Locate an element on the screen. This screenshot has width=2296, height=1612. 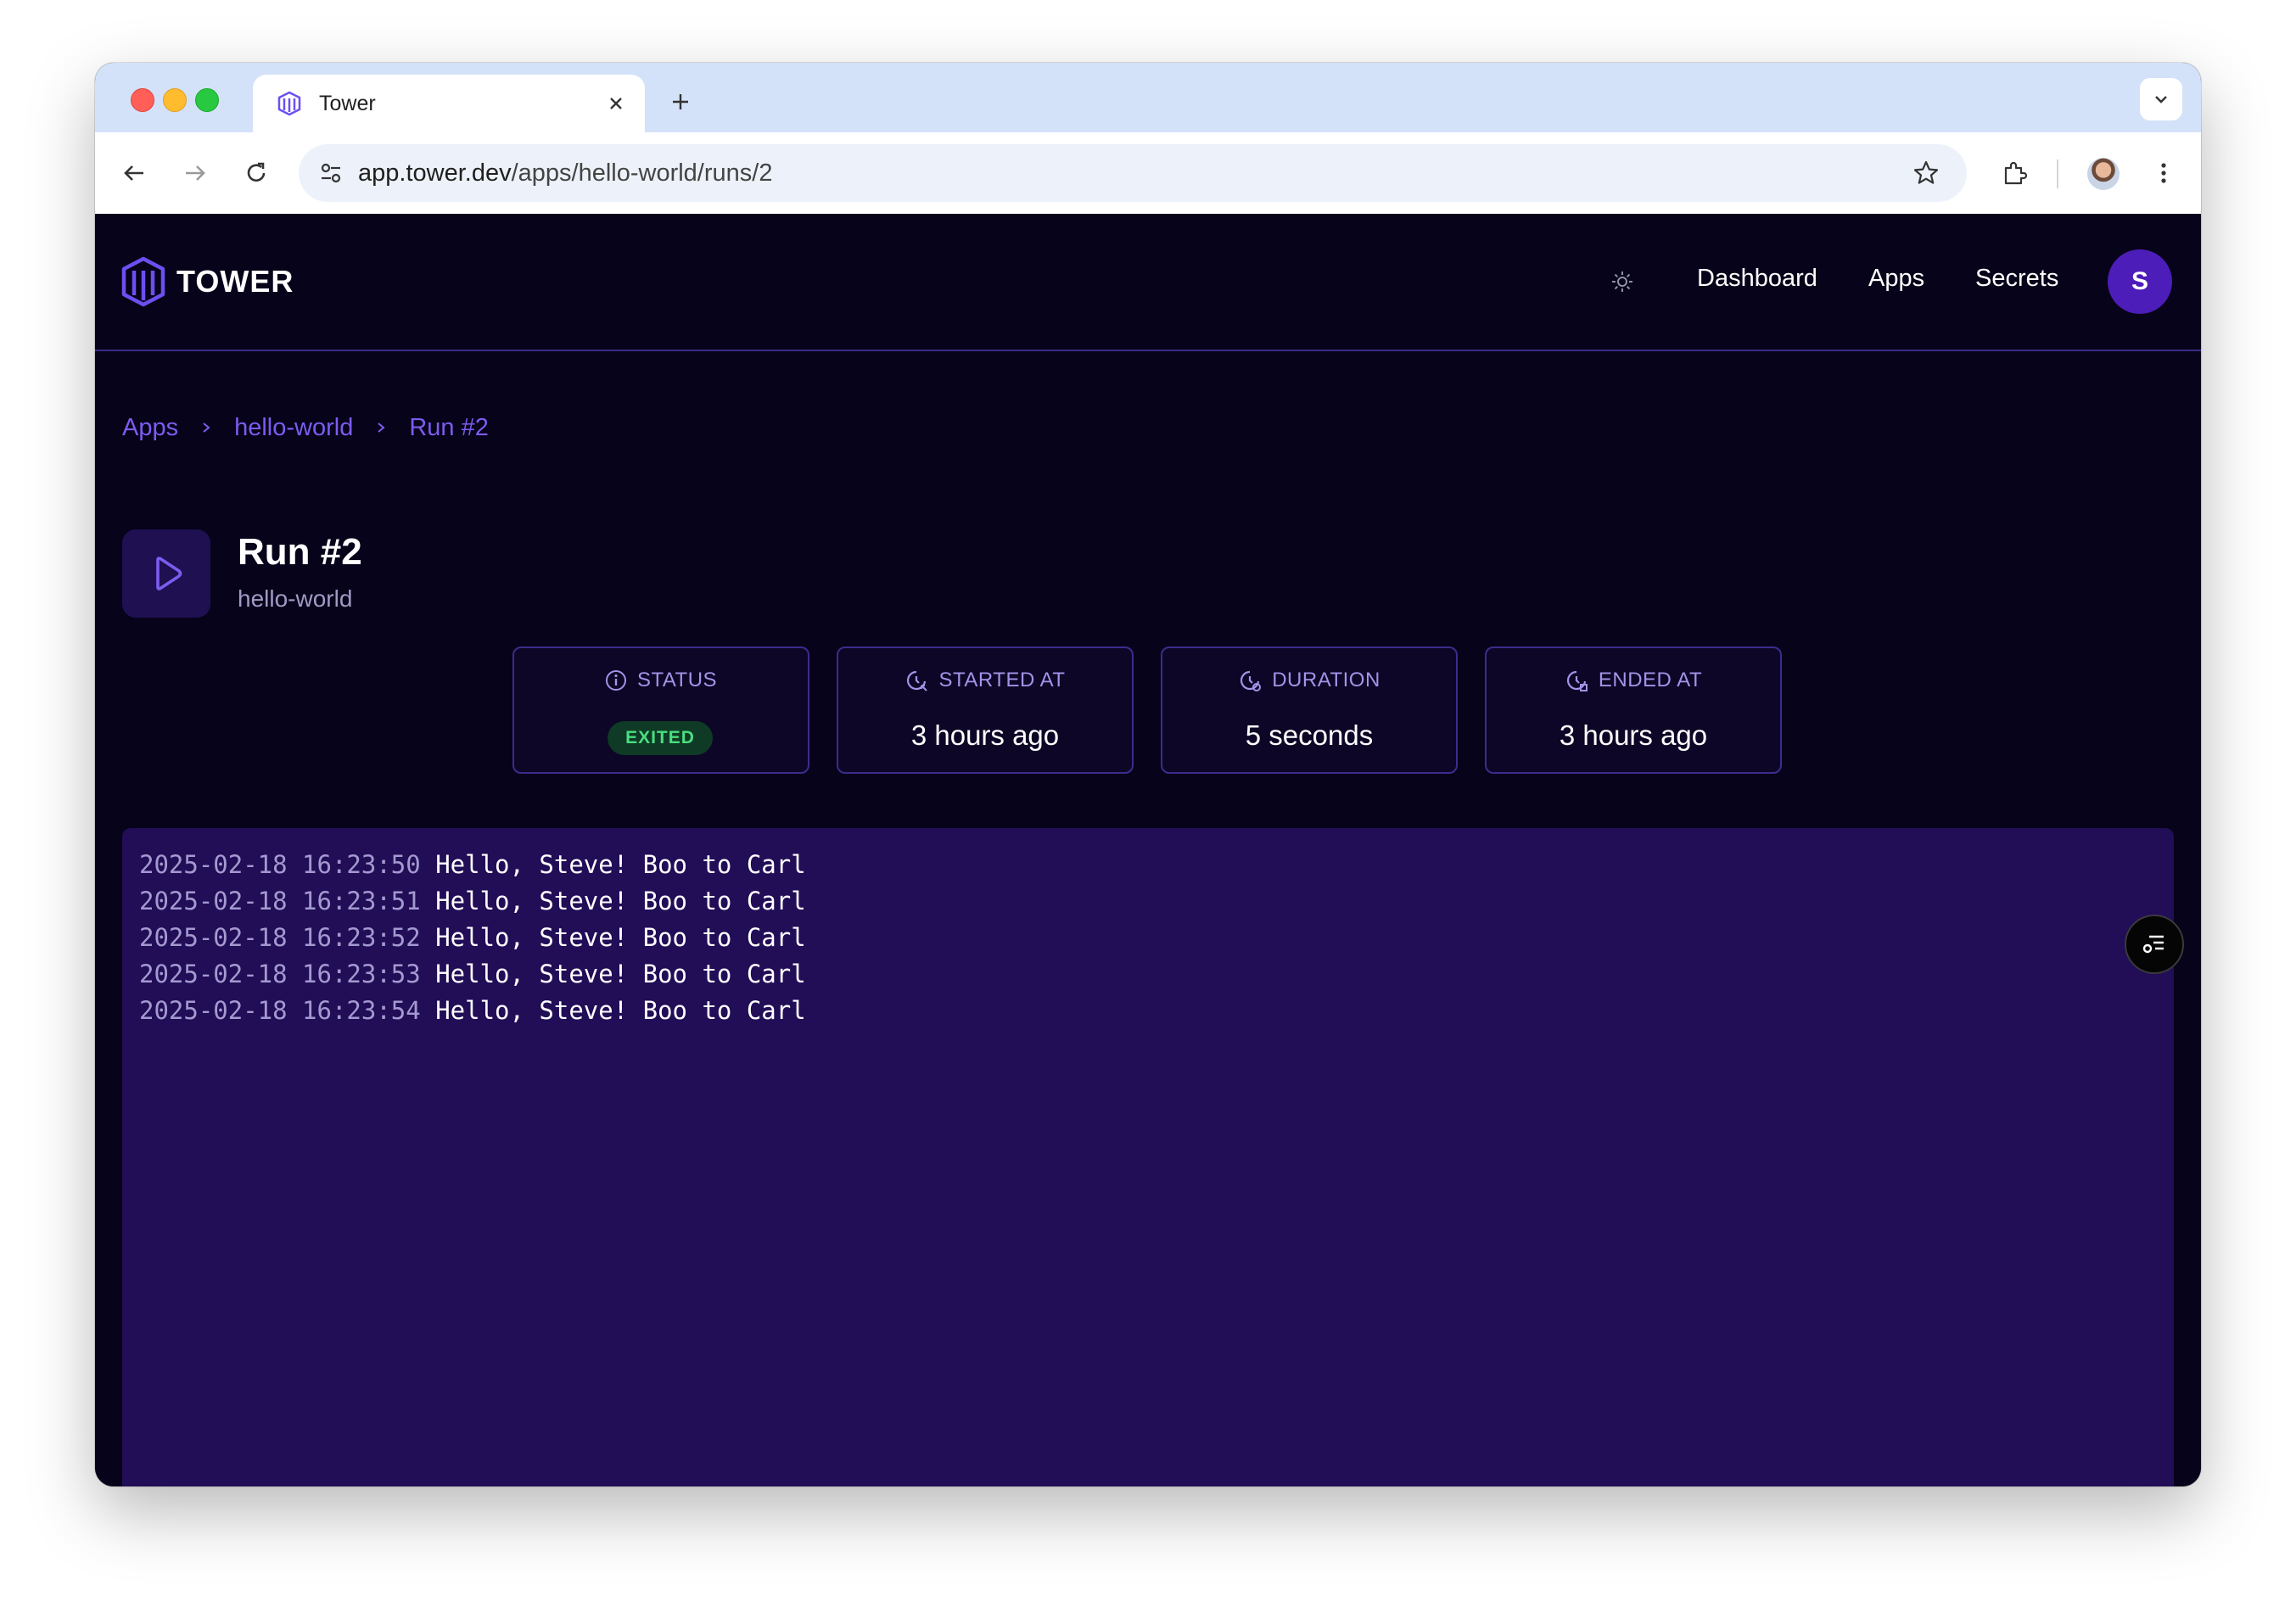
url-path: /apps/hello-world/runs/2 is located at coordinates (642, 173).